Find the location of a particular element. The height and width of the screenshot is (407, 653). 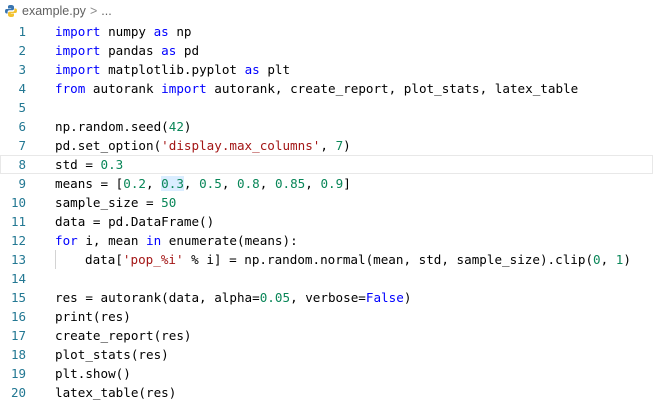

code-token: ] is located at coordinates (347, 183).